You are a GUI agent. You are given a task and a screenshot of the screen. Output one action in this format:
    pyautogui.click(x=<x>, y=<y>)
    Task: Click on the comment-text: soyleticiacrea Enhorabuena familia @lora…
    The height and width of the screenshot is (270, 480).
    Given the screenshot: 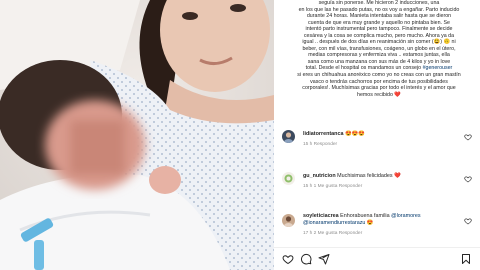 What is the action you would take?
    pyautogui.click(x=381, y=220)
    